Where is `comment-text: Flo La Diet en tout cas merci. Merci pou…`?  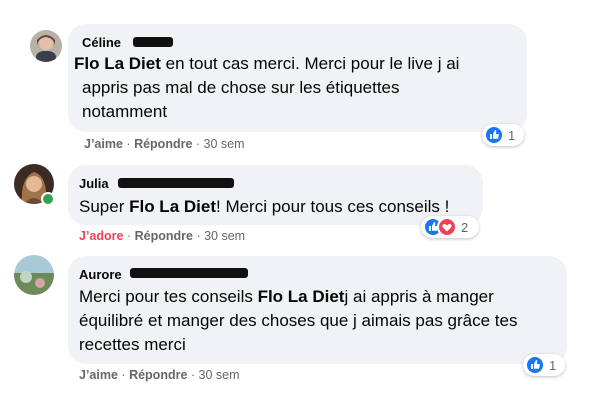 comment-text: Flo La Diet en tout cas merci. Merci pou… is located at coordinates (267, 87).